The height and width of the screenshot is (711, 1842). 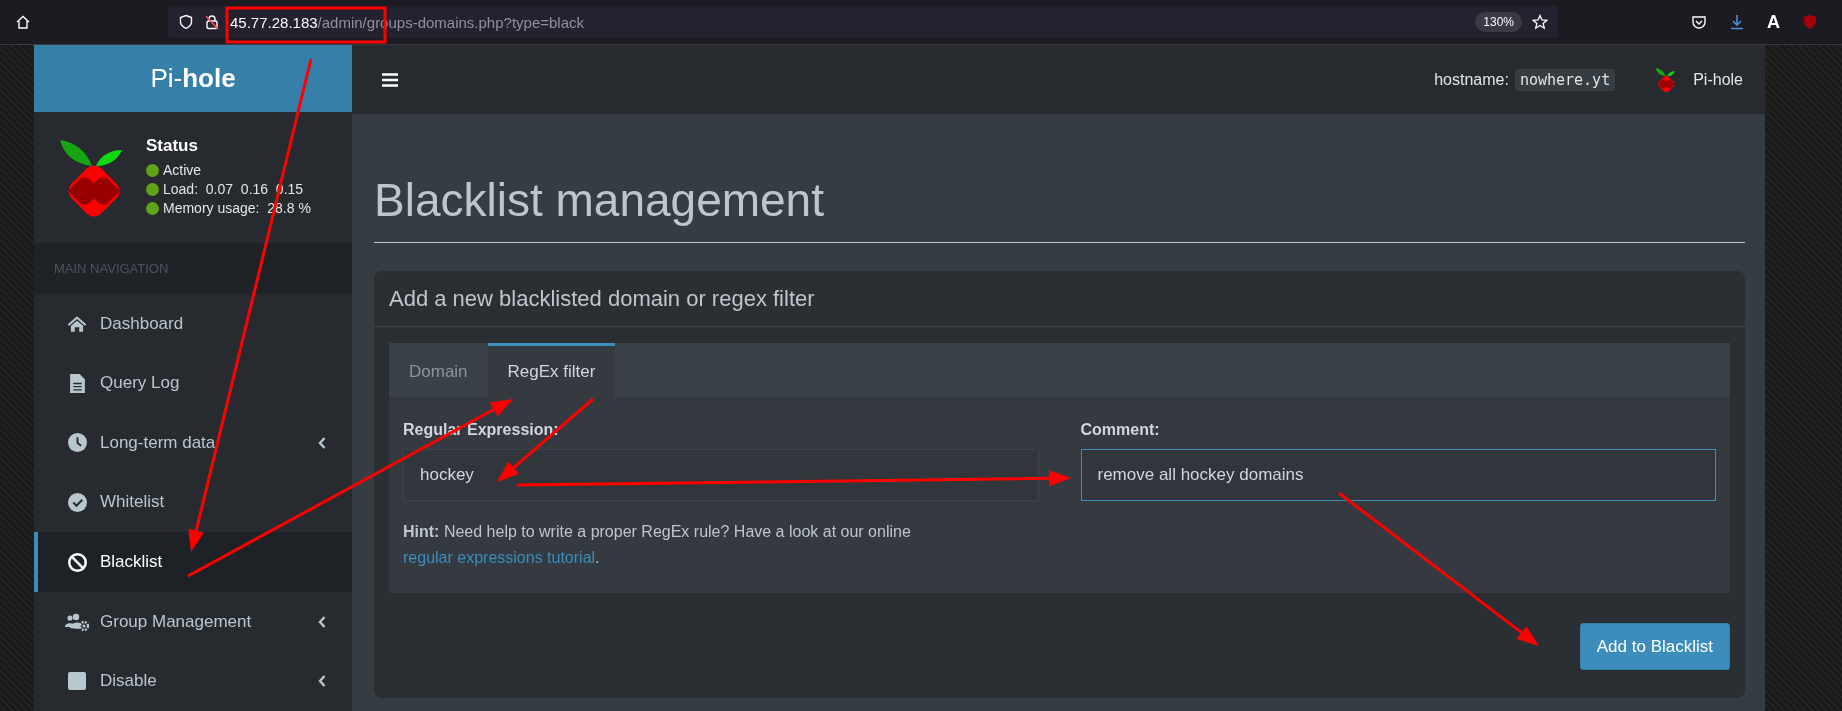 I want to click on field-label: Comment:, so click(x=1120, y=430).